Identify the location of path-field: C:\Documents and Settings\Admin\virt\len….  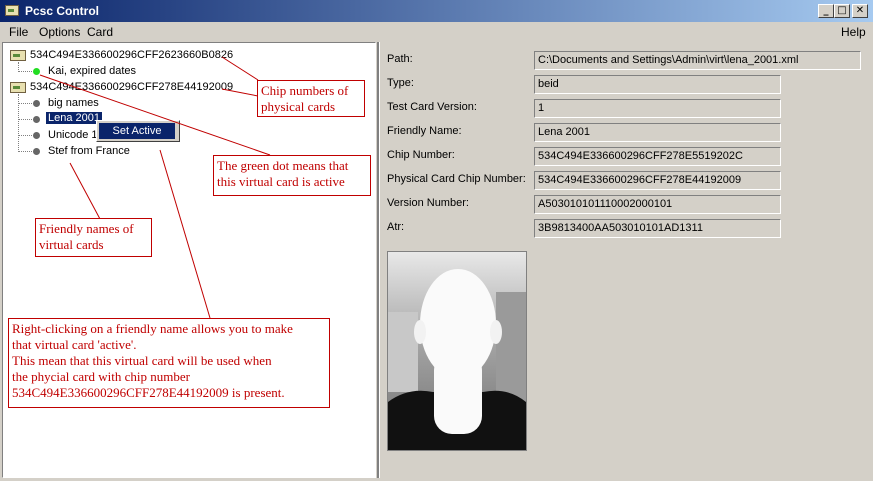
(697, 60).